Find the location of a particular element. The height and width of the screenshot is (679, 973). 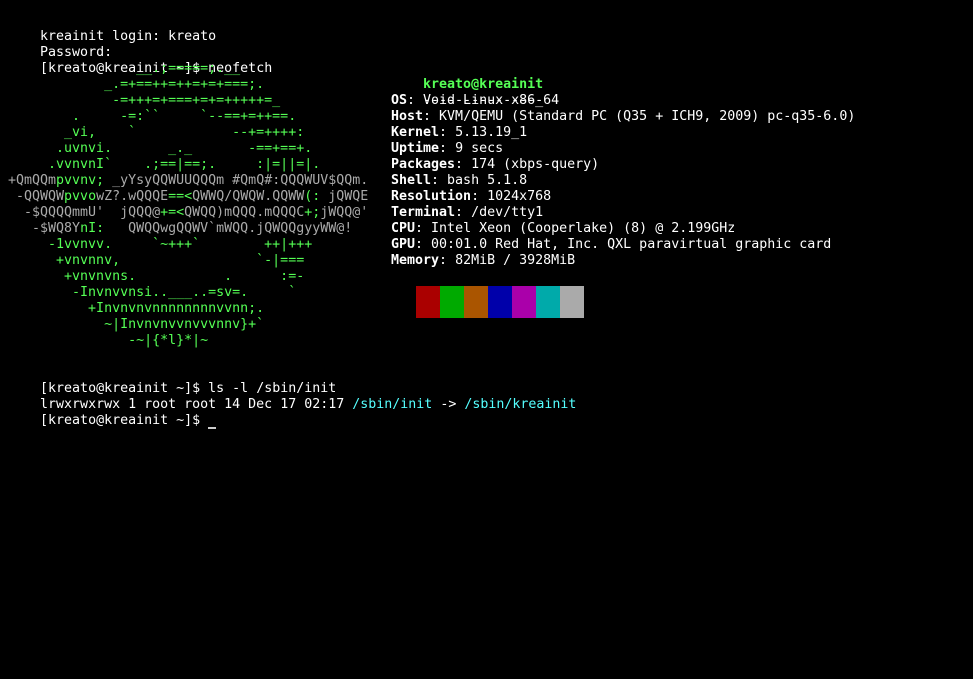

logo-segment: -=+++=+===+=+=+++++=_ is located at coordinates (144, 100).